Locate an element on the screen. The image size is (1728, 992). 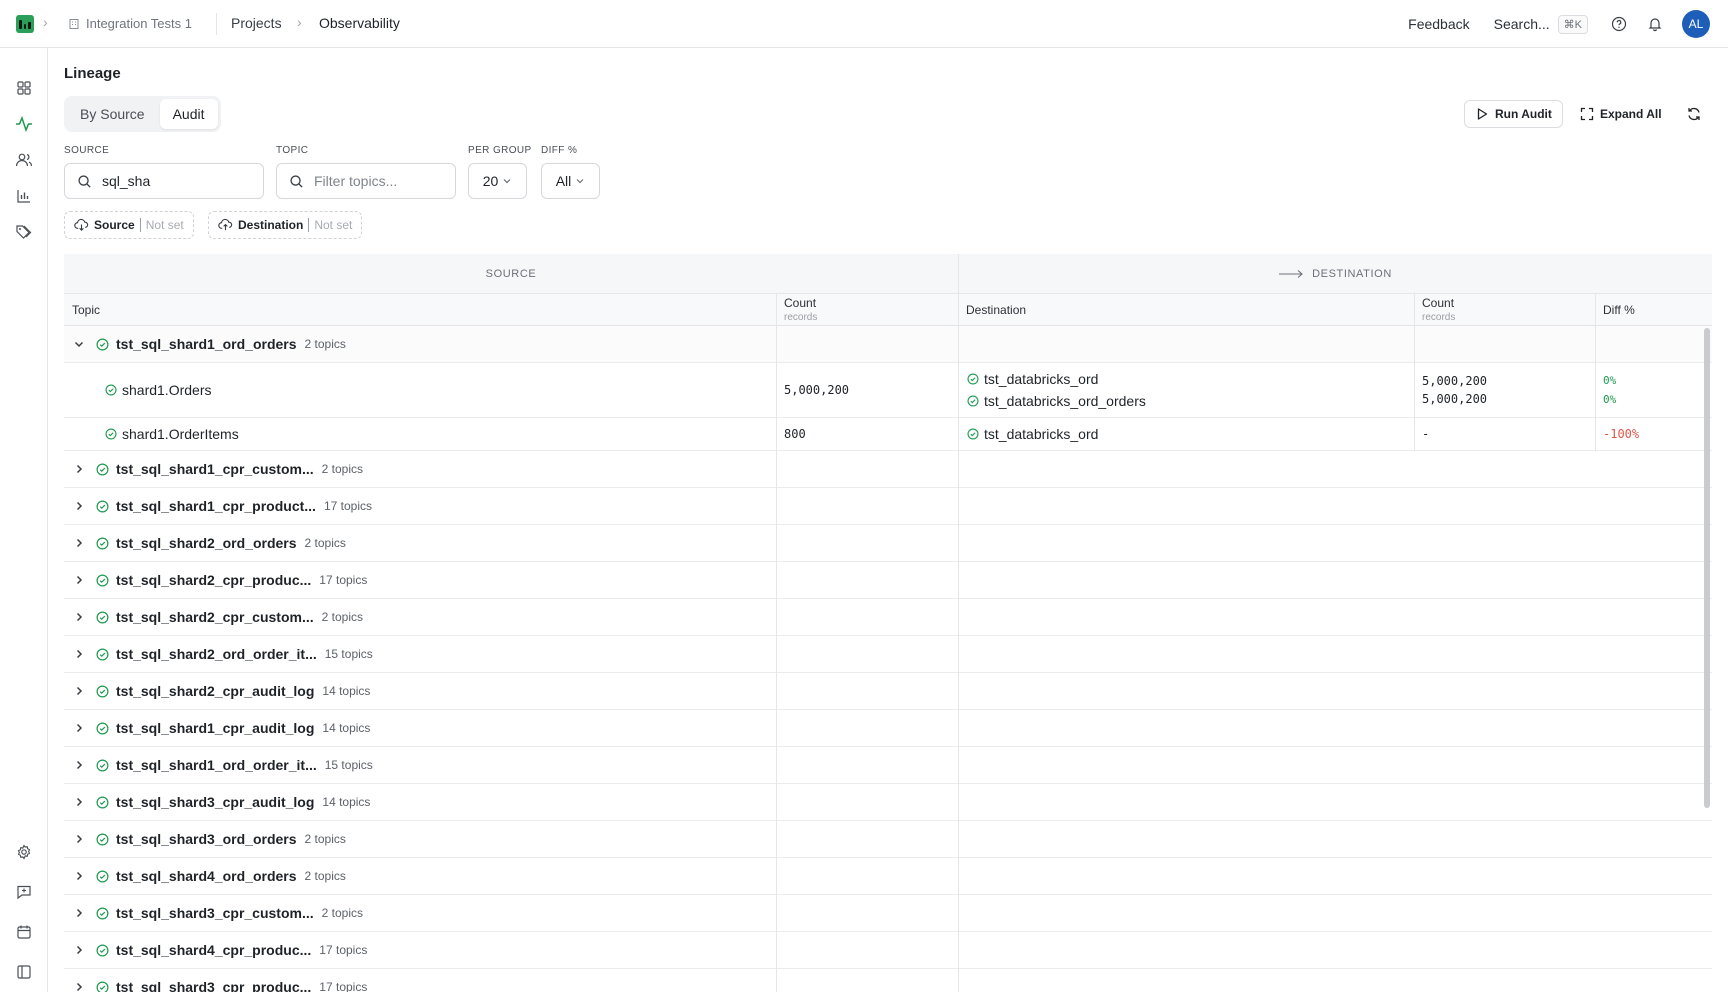
source-filter-input: sql_sha is located at coordinates (164, 181).